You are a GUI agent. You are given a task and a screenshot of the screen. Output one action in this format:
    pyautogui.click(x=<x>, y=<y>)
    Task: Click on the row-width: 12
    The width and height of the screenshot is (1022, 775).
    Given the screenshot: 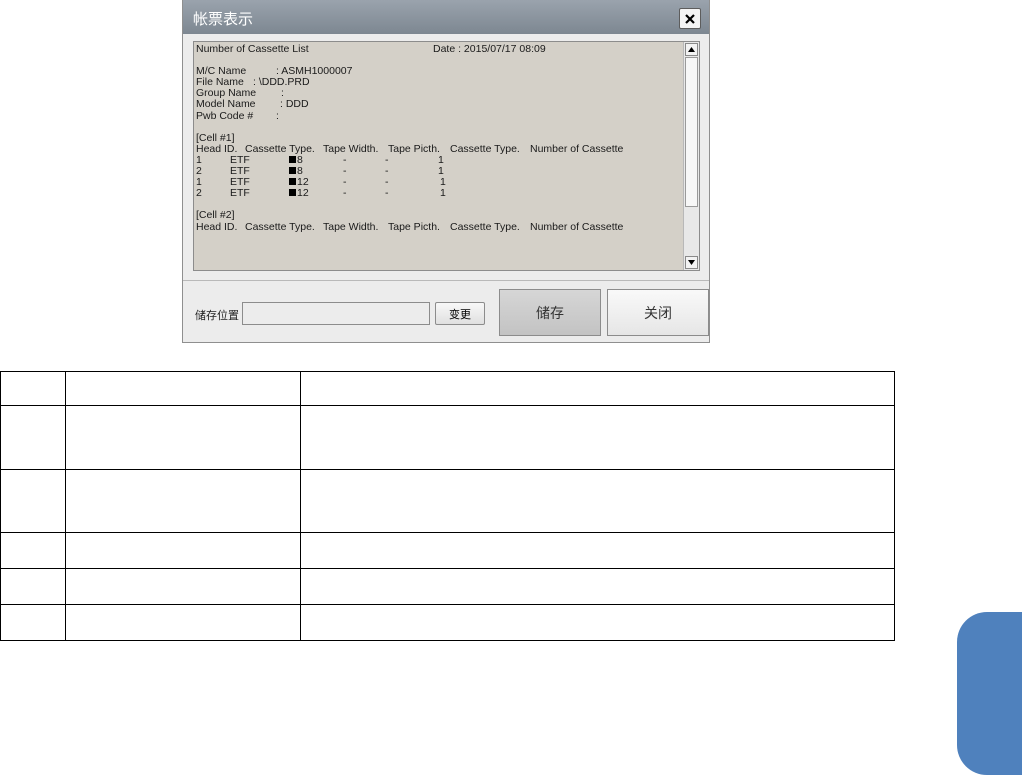 What is the action you would take?
    pyautogui.click(x=299, y=193)
    